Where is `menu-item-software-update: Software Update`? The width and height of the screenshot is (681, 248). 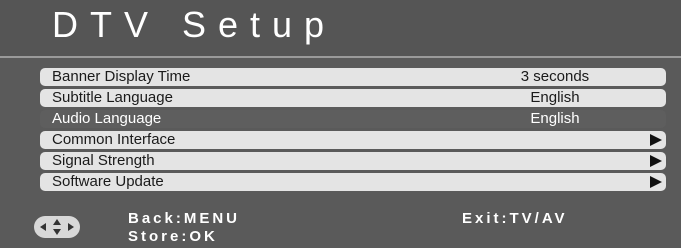
menu-item-software-update: Software Update is located at coordinates (353, 182).